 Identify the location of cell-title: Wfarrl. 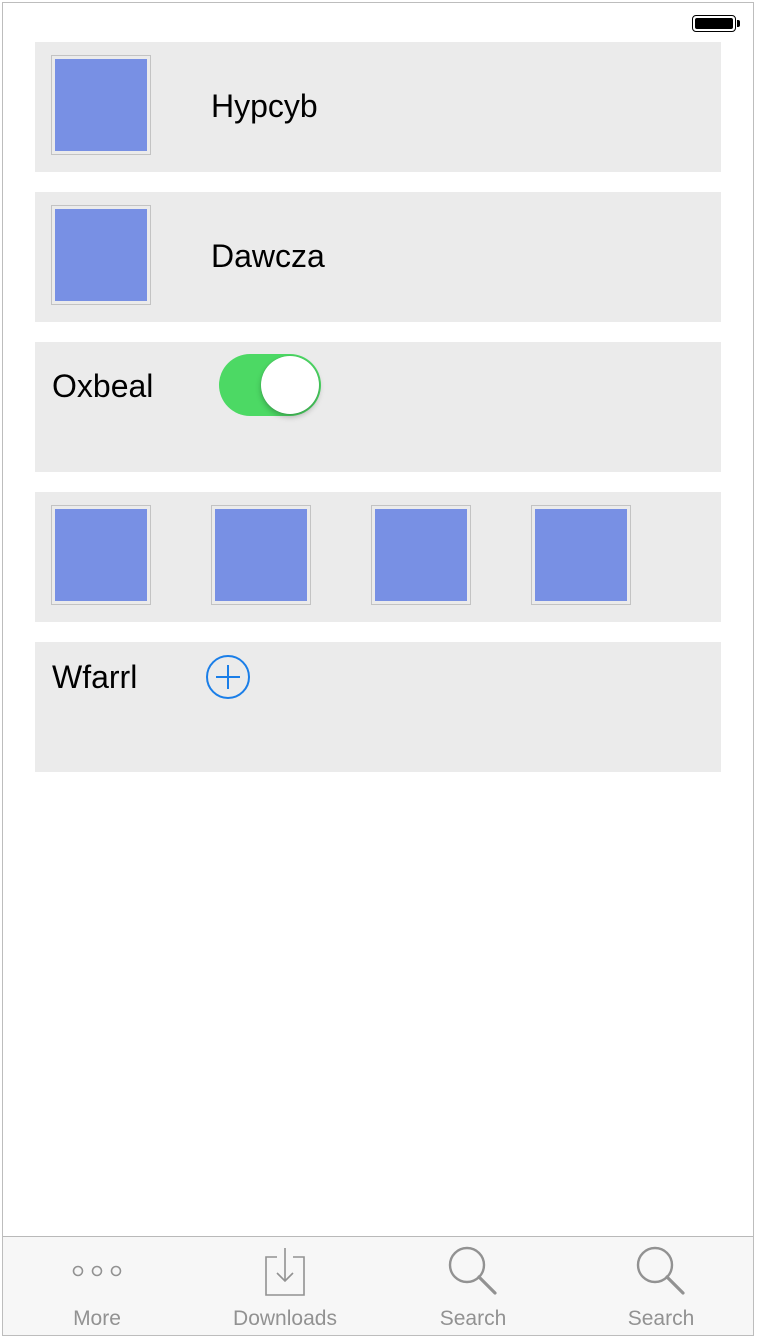
(95, 677).